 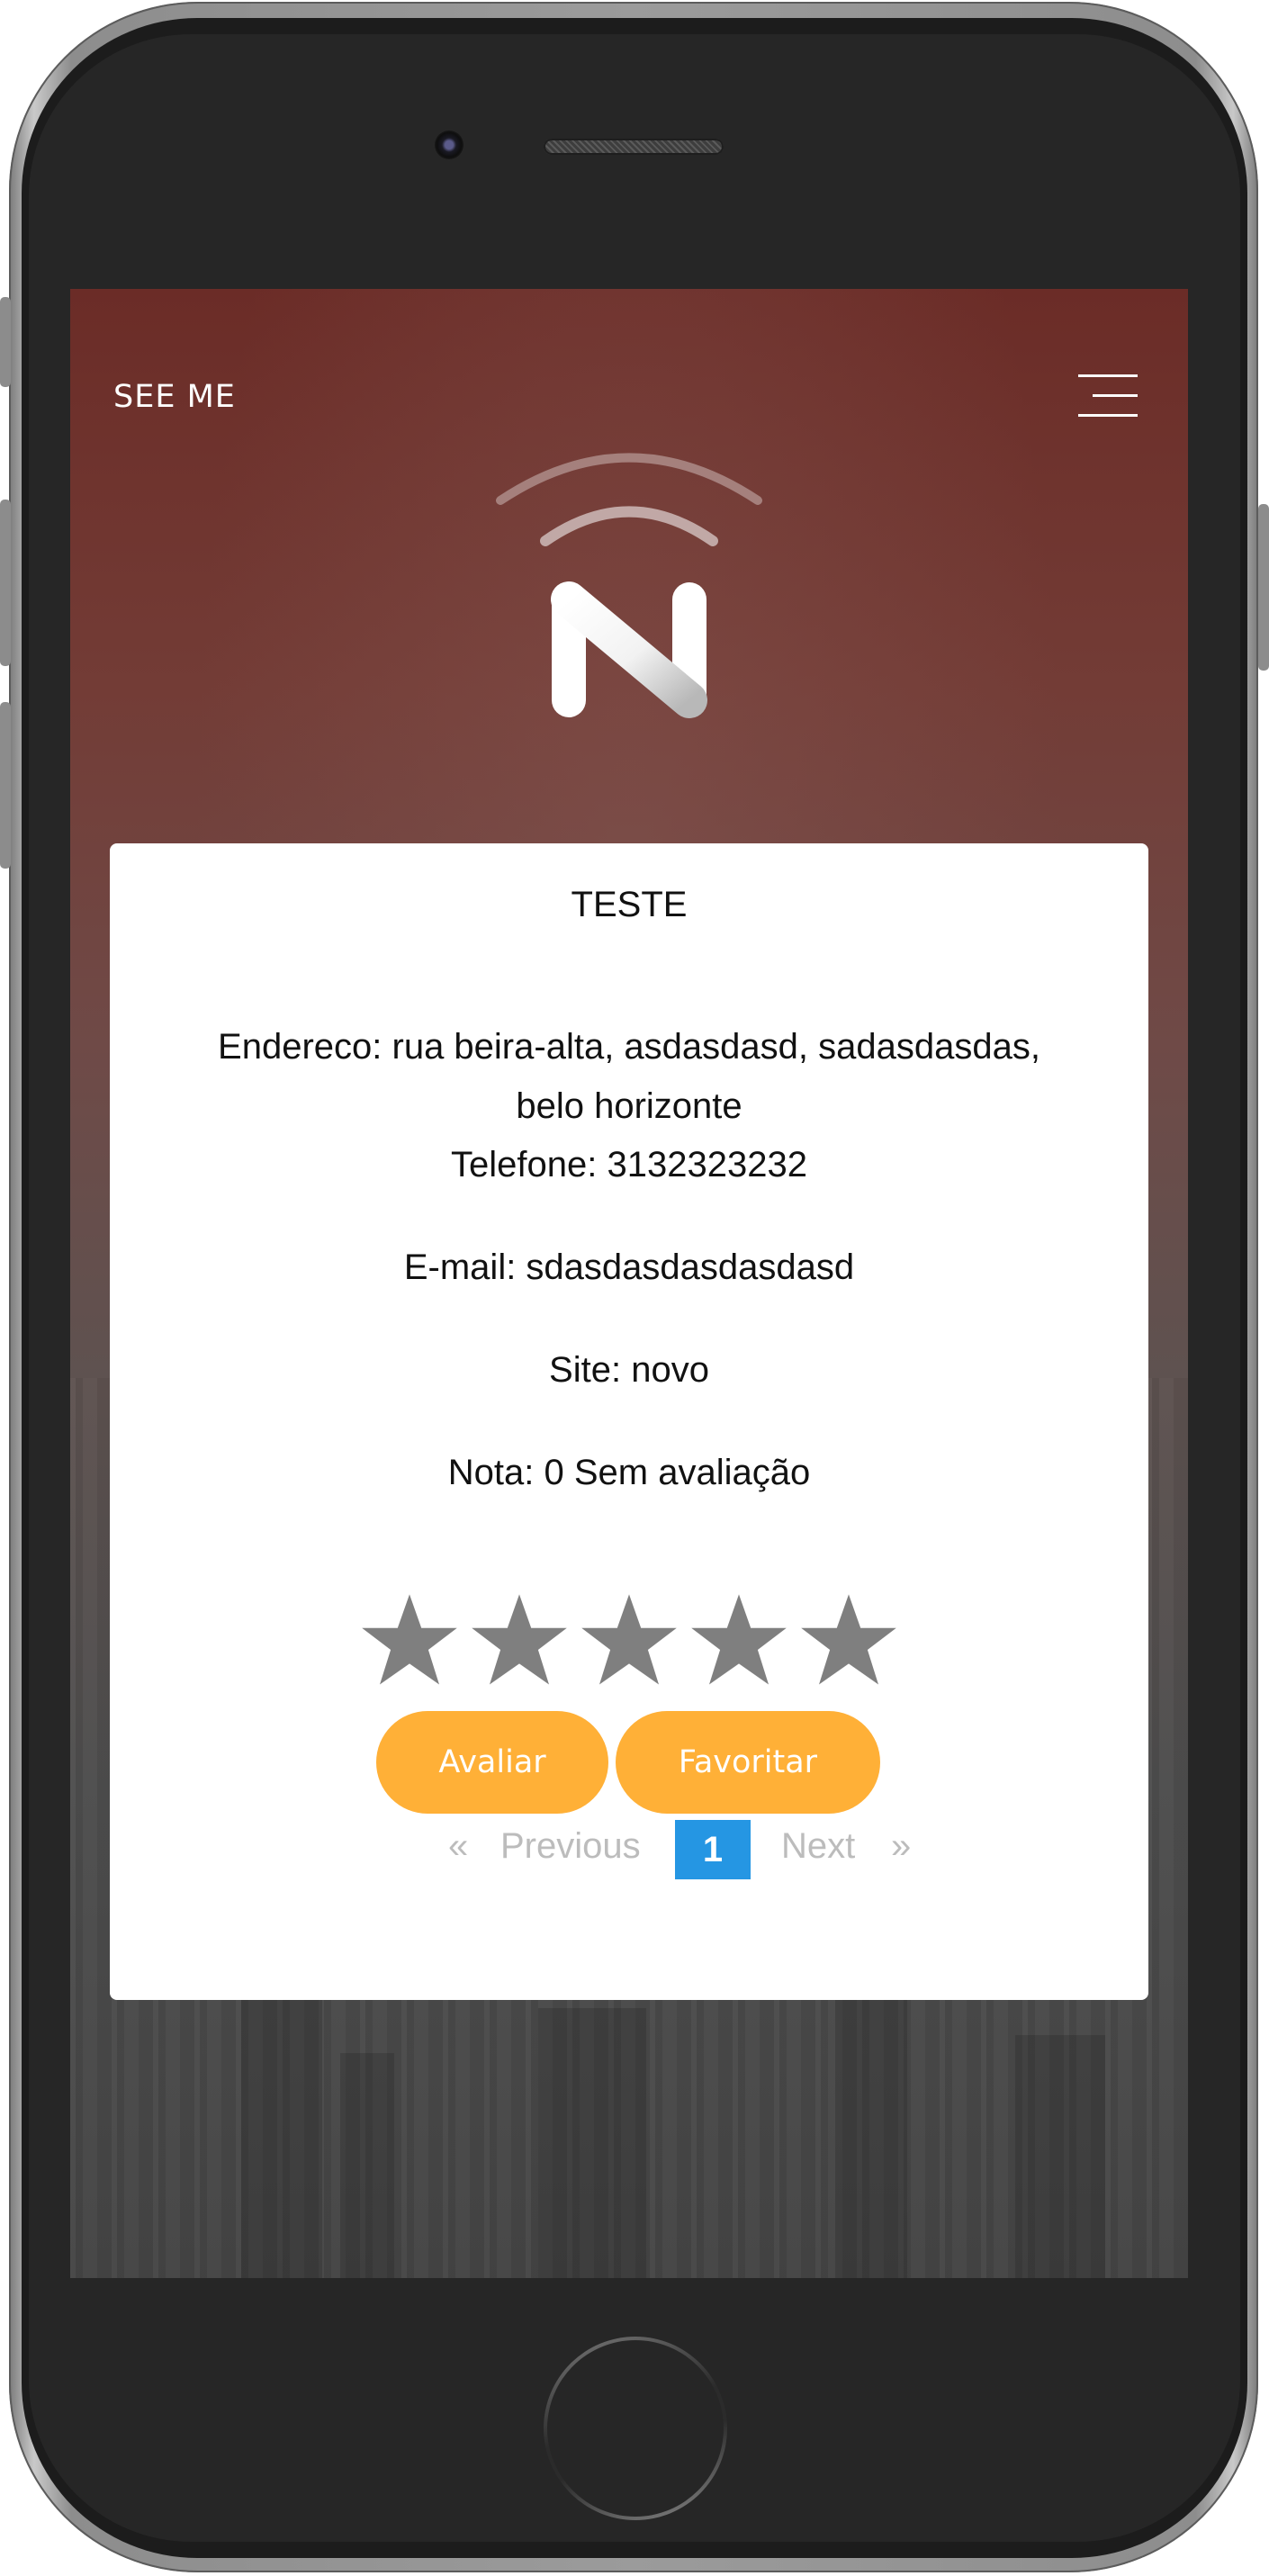 What do you see at coordinates (629, 1164) in the screenshot?
I see `phone-text: Telefone: 3132323232` at bounding box center [629, 1164].